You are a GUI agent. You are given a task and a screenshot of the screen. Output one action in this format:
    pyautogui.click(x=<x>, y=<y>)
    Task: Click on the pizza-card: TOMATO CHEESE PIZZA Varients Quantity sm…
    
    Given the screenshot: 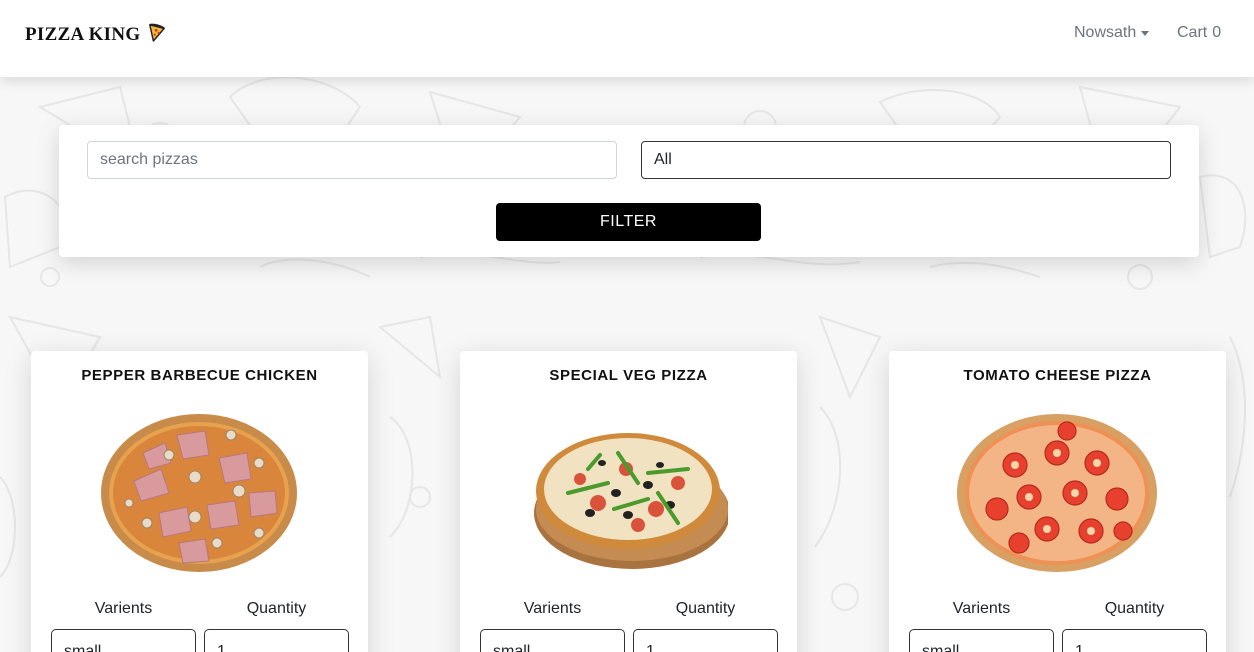 What is the action you would take?
    pyautogui.click(x=1057, y=501)
    